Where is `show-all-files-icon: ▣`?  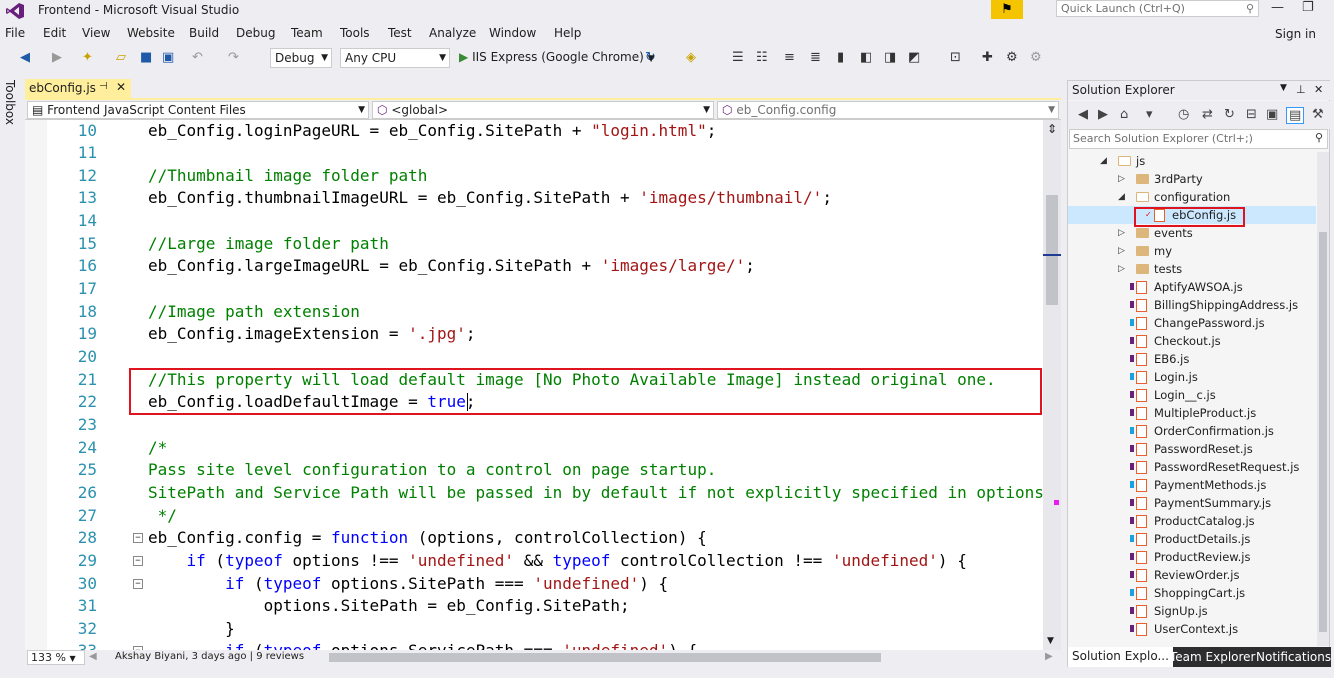 show-all-files-icon: ▣ is located at coordinates (1272, 114).